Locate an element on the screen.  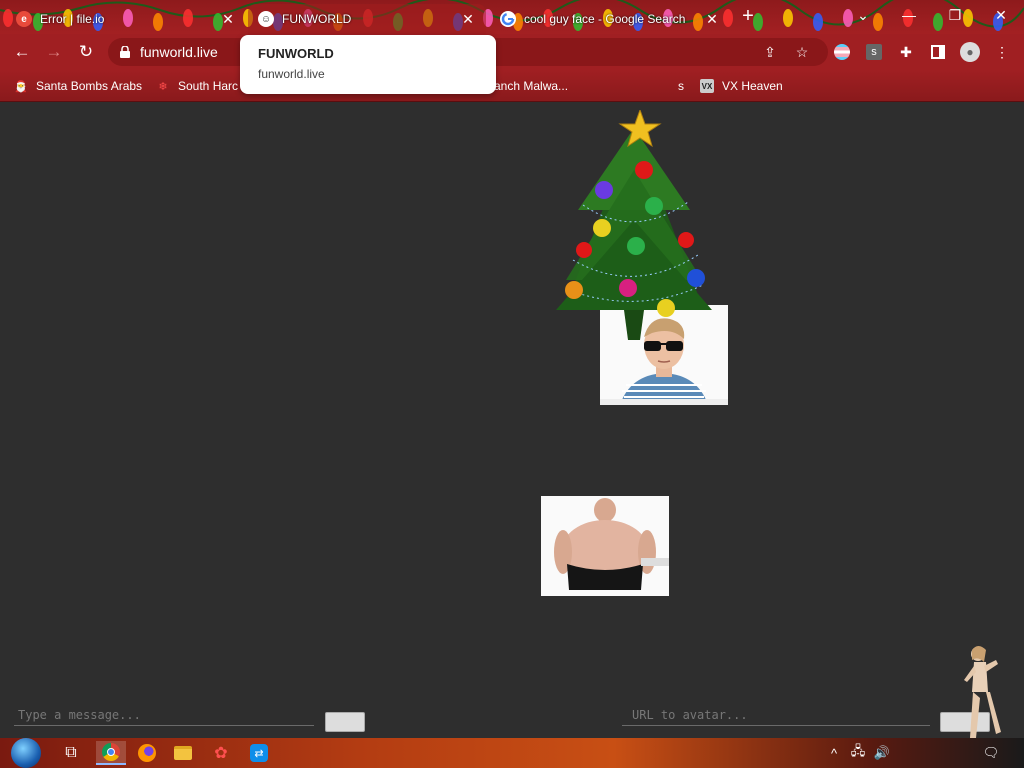
extensions-button: ✚ is located at coordinates (906, 52).